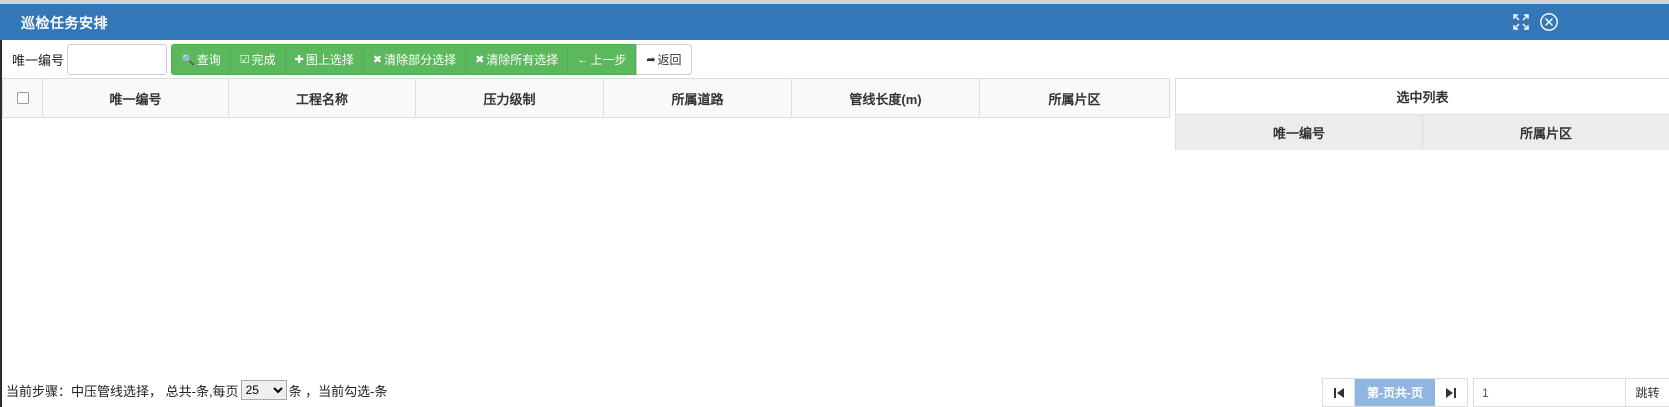  I want to click on selected-list-header: 唯一编号 所属片区, so click(1422, 132).